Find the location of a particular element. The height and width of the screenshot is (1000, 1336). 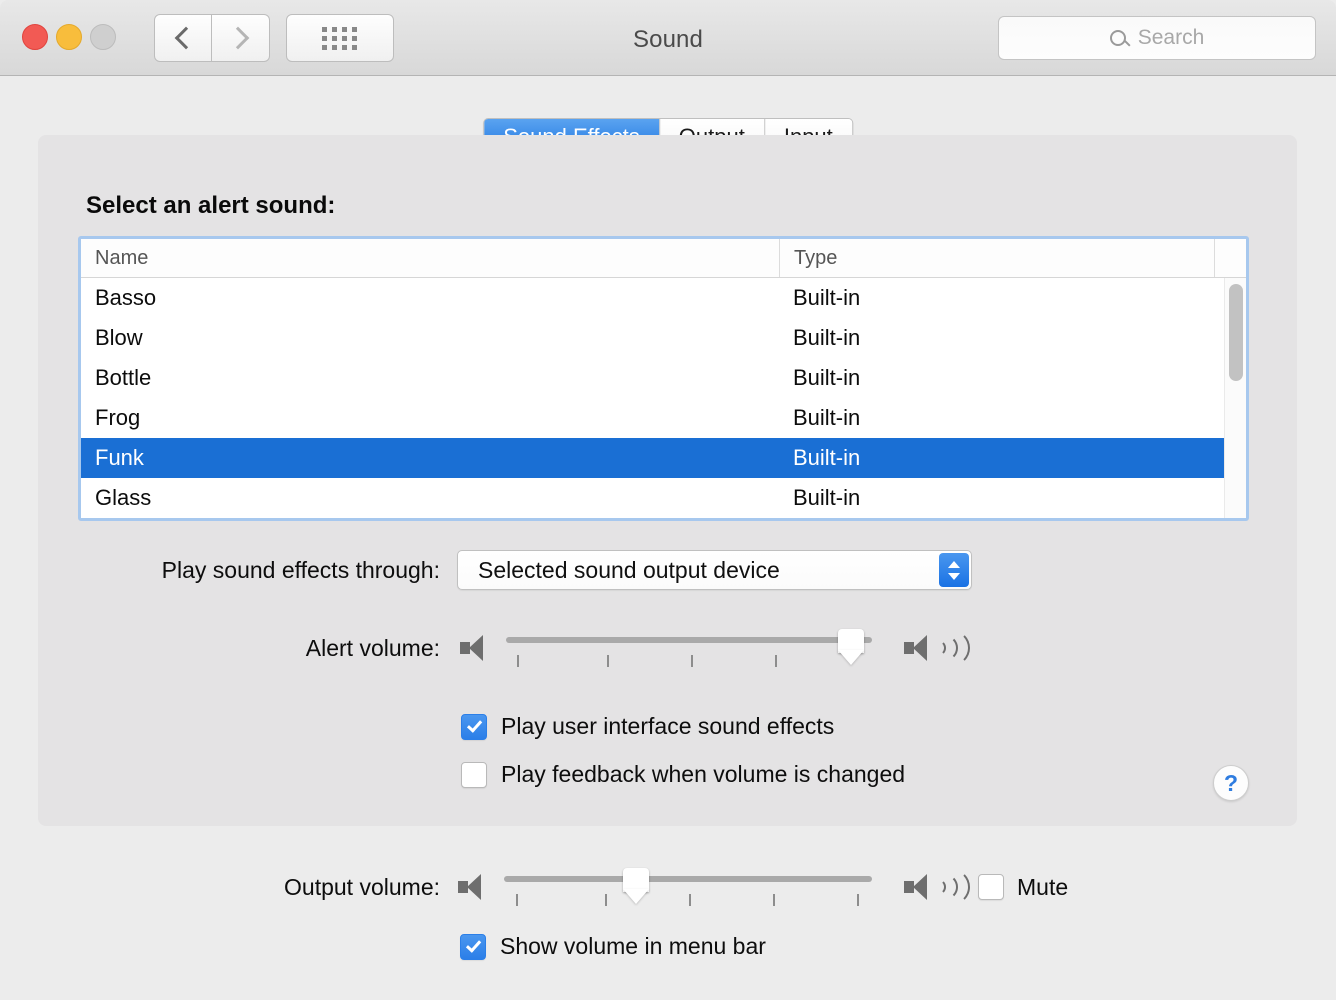

mute-label: Mute is located at coordinates (1043, 886).